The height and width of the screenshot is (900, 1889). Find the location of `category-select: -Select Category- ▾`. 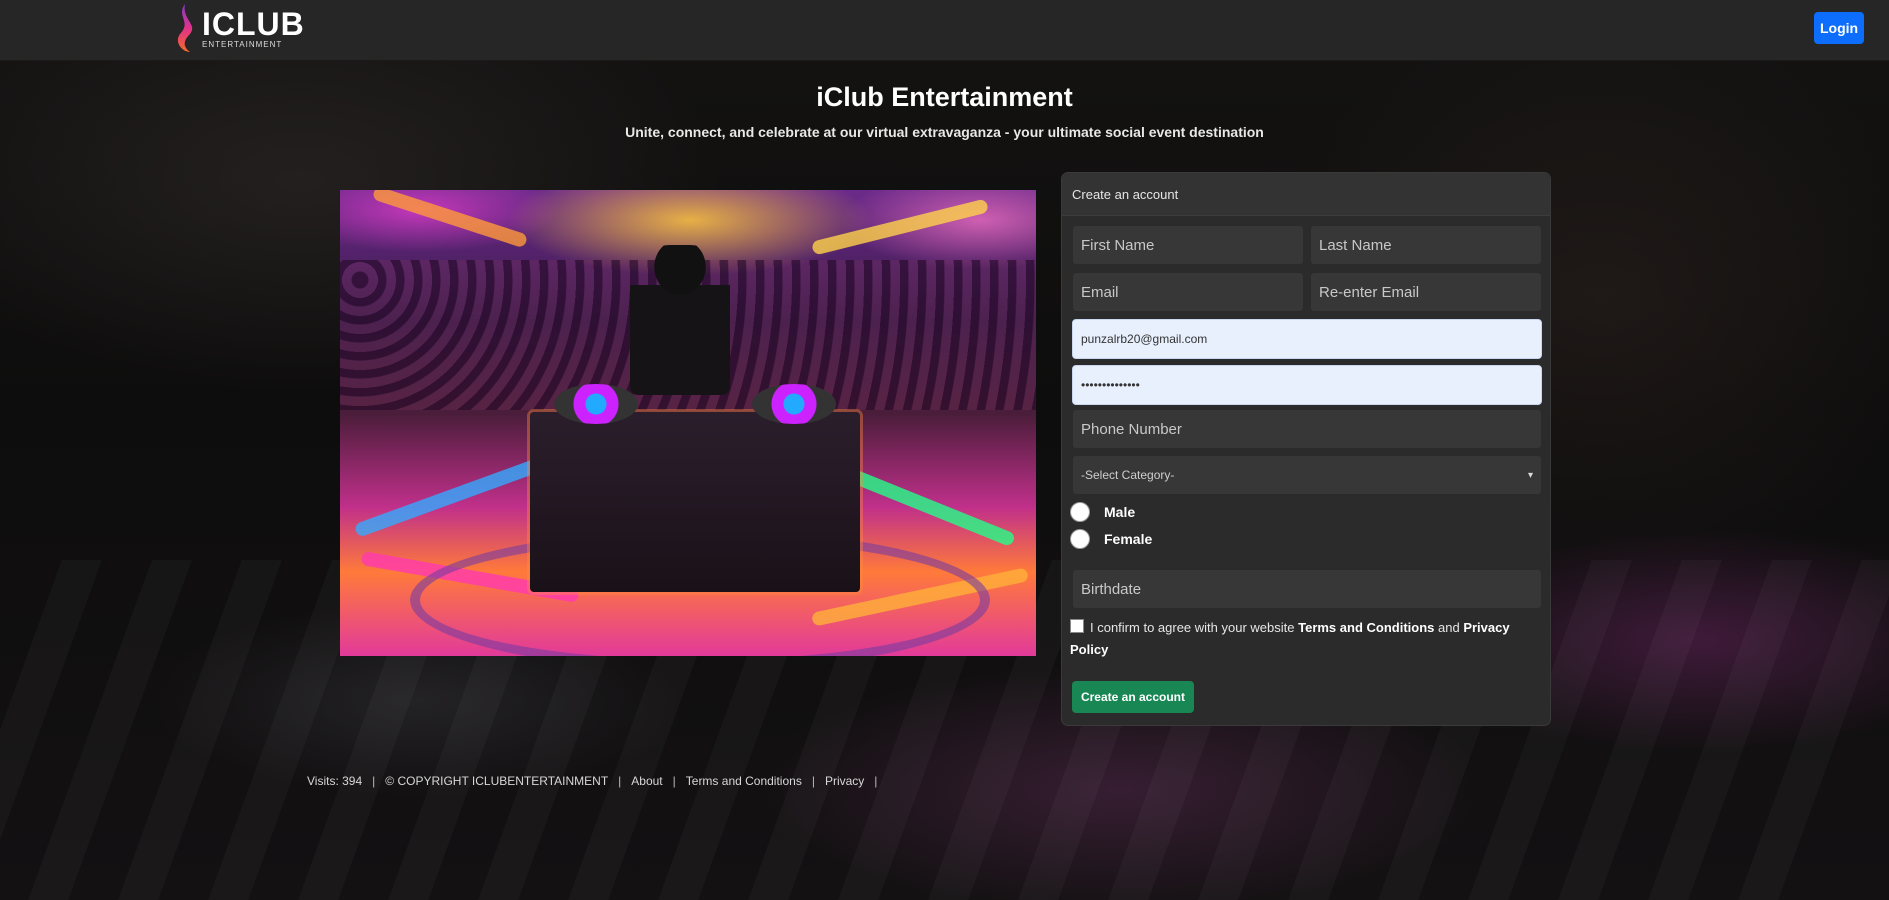

category-select: -Select Category- ▾ is located at coordinates (1307, 475).